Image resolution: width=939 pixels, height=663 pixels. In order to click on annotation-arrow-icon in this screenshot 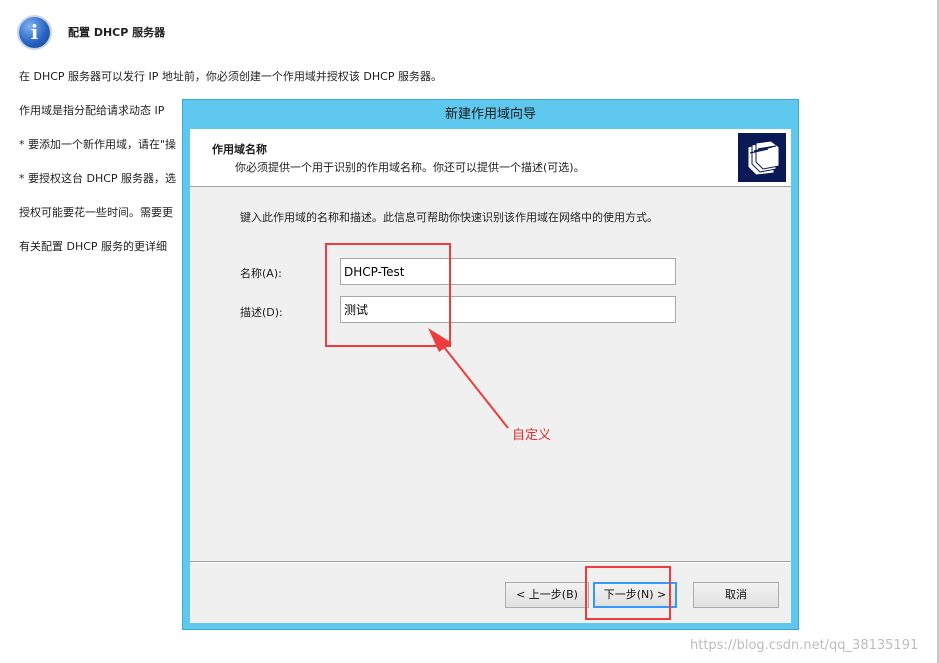, I will do `click(468, 378)`.